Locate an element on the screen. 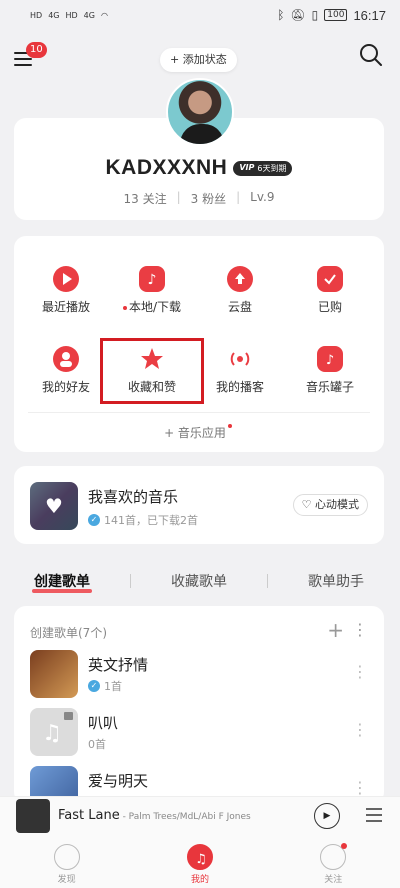  liked-music-card: ♥ 我喜欢的音乐 ✓ 141首，已下载2首 ♡ 心动模式 is located at coordinates (199, 505).